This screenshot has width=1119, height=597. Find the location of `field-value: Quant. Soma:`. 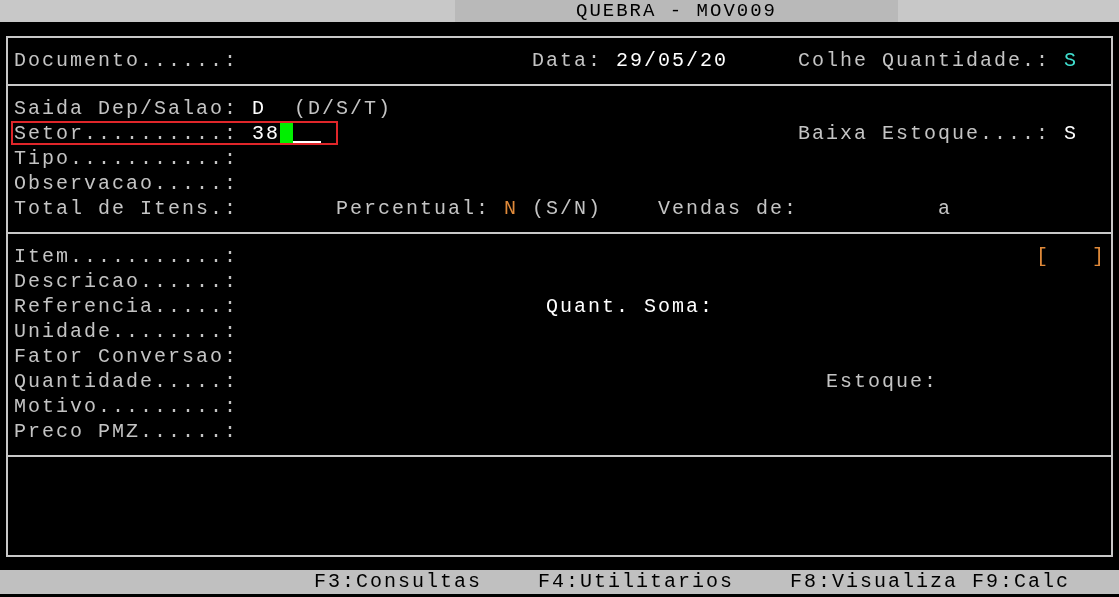

field-value: Quant. Soma: is located at coordinates (631, 306).